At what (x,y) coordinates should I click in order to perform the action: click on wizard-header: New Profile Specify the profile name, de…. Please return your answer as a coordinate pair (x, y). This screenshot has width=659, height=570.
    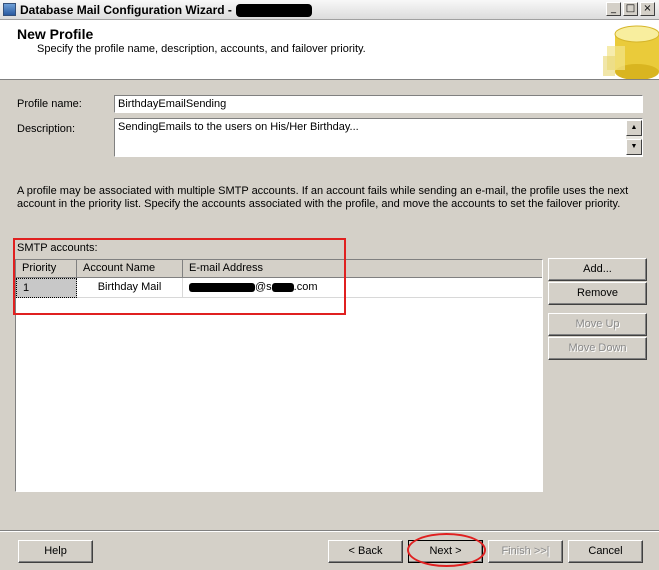
    Looking at the image, I should click on (329, 50).